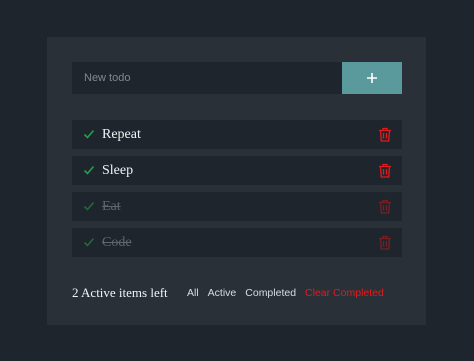 This screenshot has height=361, width=474. I want to click on filter-active: Active, so click(222, 293).